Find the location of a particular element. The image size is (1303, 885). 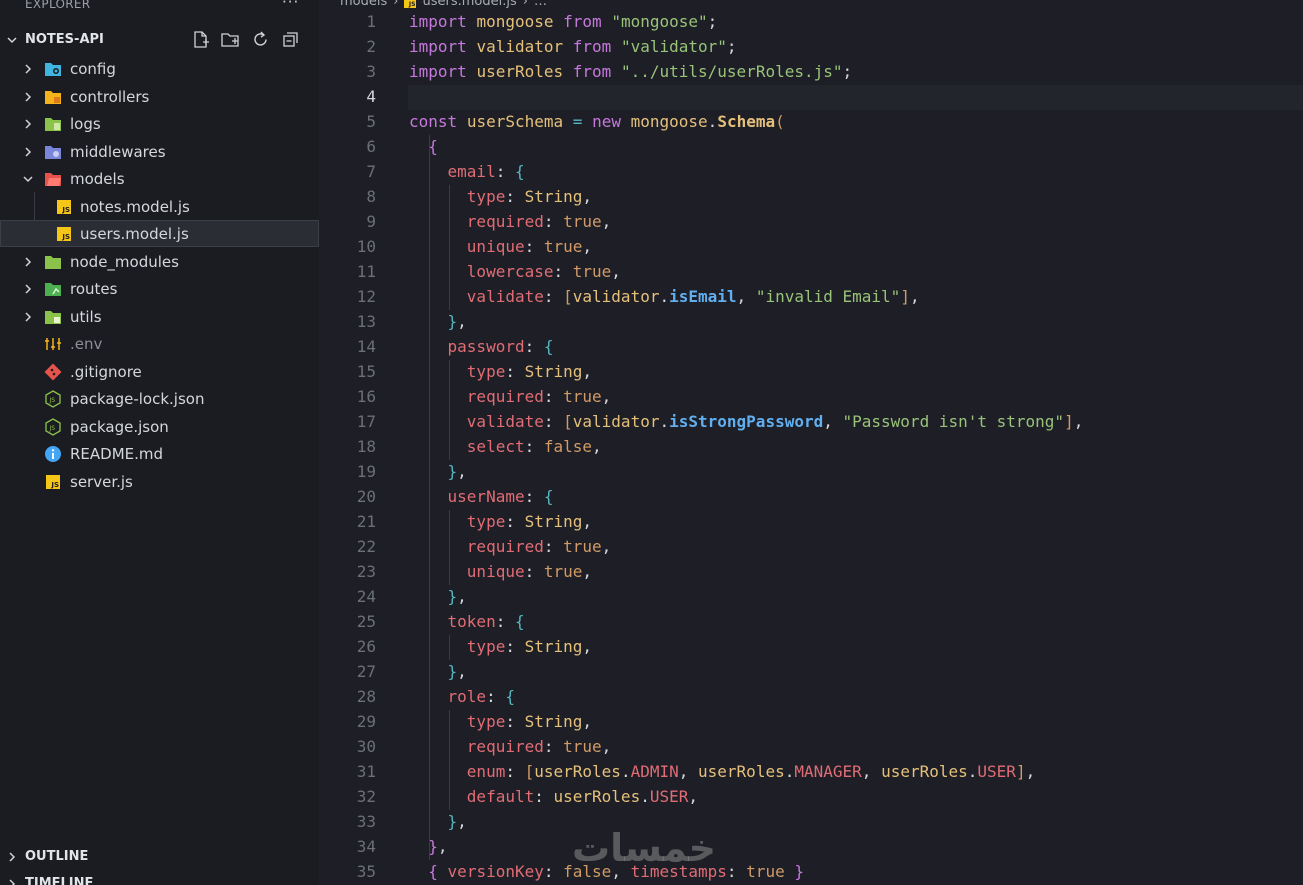

code-line: import validator from "validator"; is located at coordinates (746, 46).